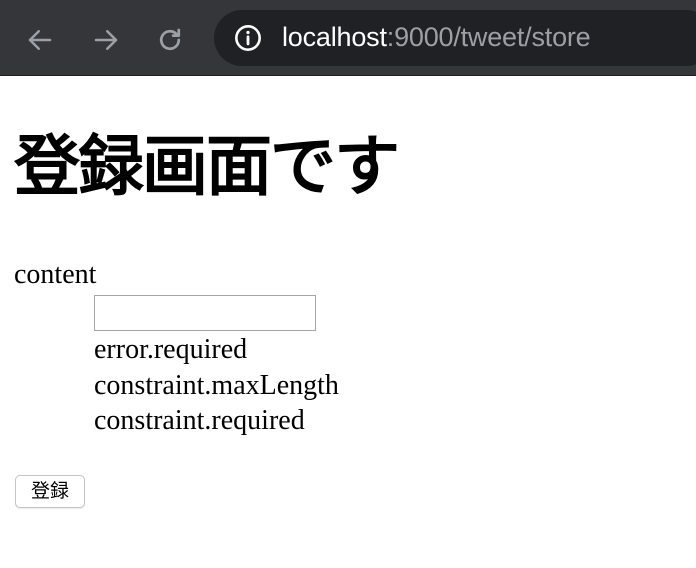 This screenshot has height=568, width=696. Describe the element at coordinates (55, 274) in the screenshot. I see `content-label: content` at that location.